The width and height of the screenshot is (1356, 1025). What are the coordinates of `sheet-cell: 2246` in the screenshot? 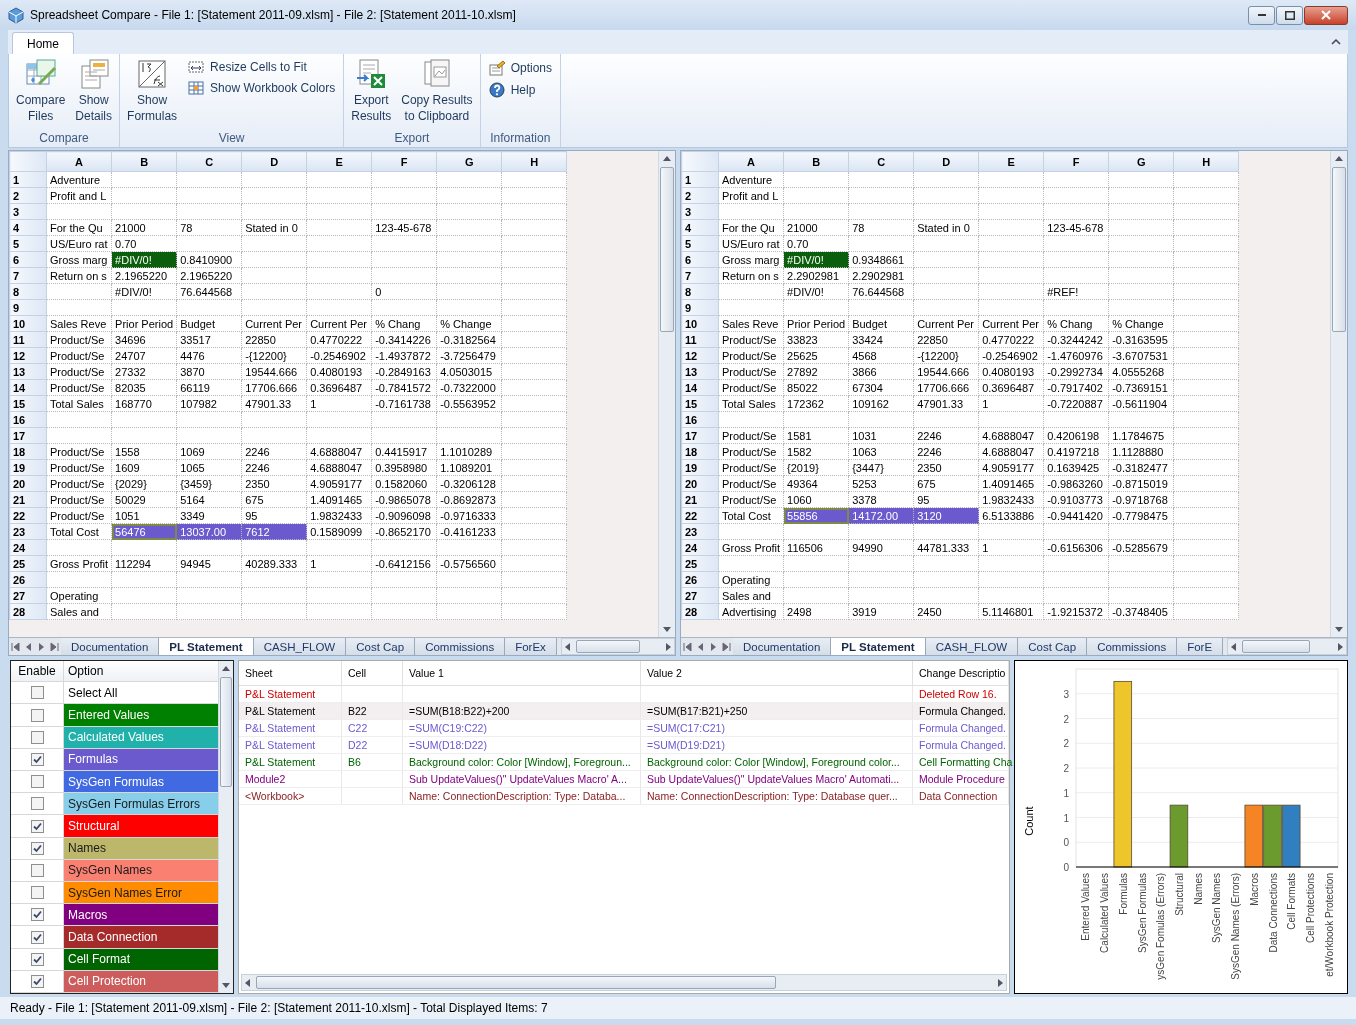 It's located at (946, 435).